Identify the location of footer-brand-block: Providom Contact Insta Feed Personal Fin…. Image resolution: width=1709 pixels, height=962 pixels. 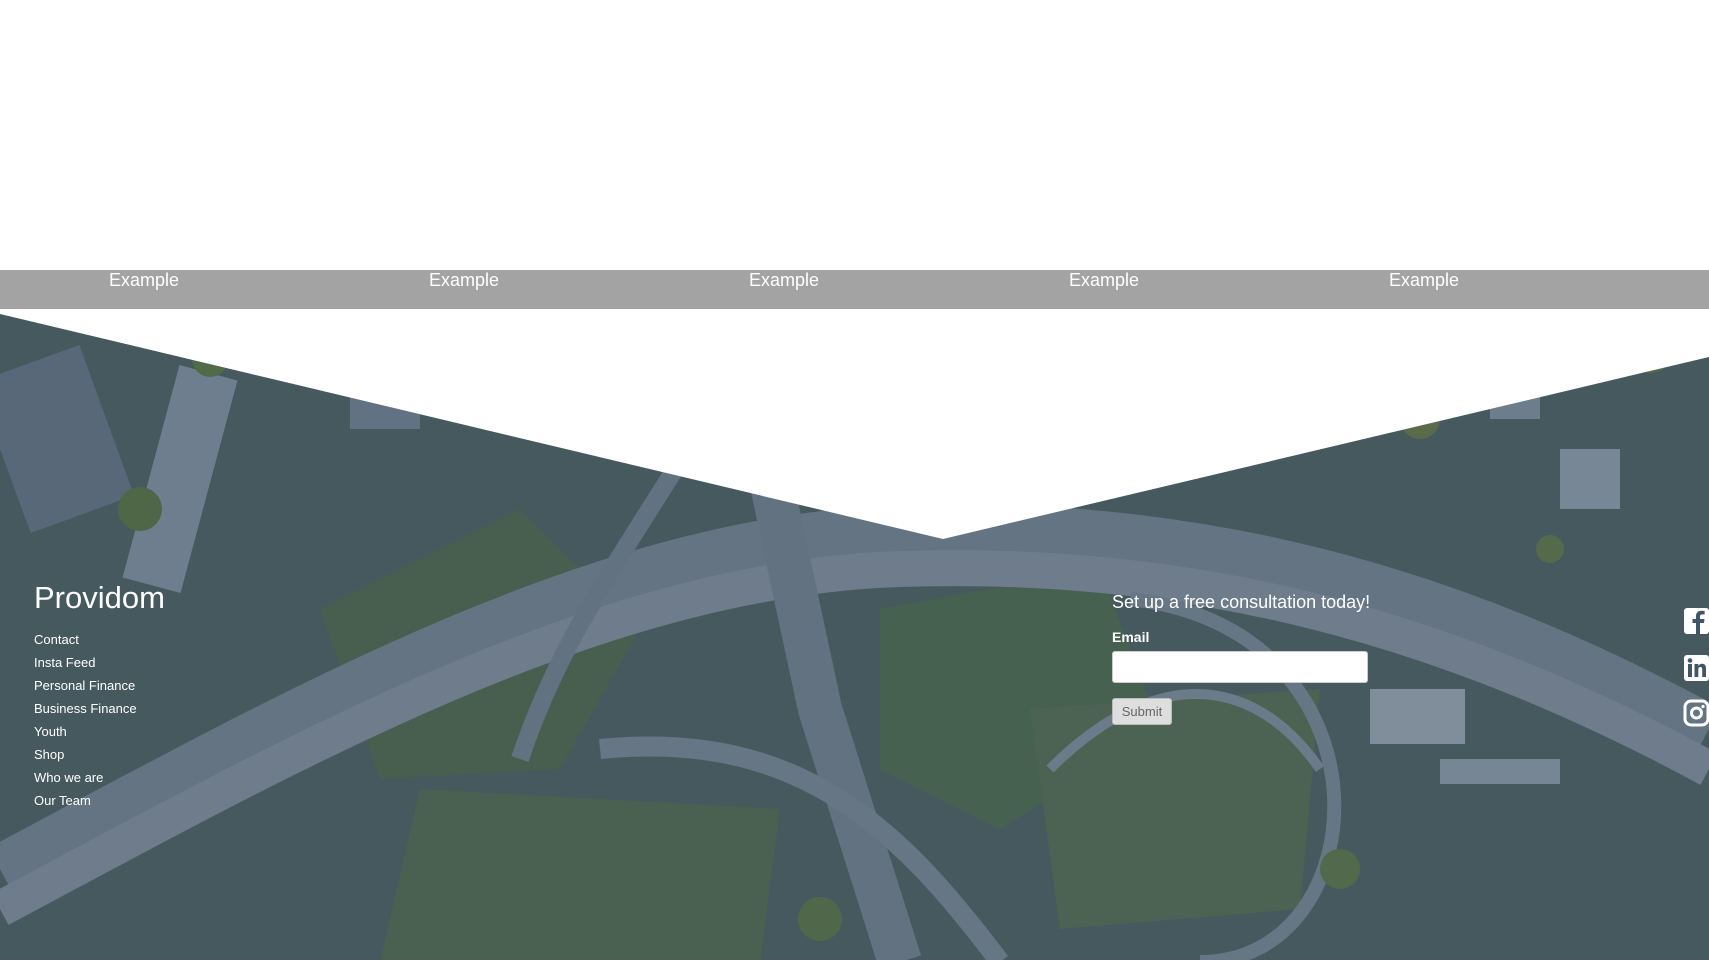
(99, 696).